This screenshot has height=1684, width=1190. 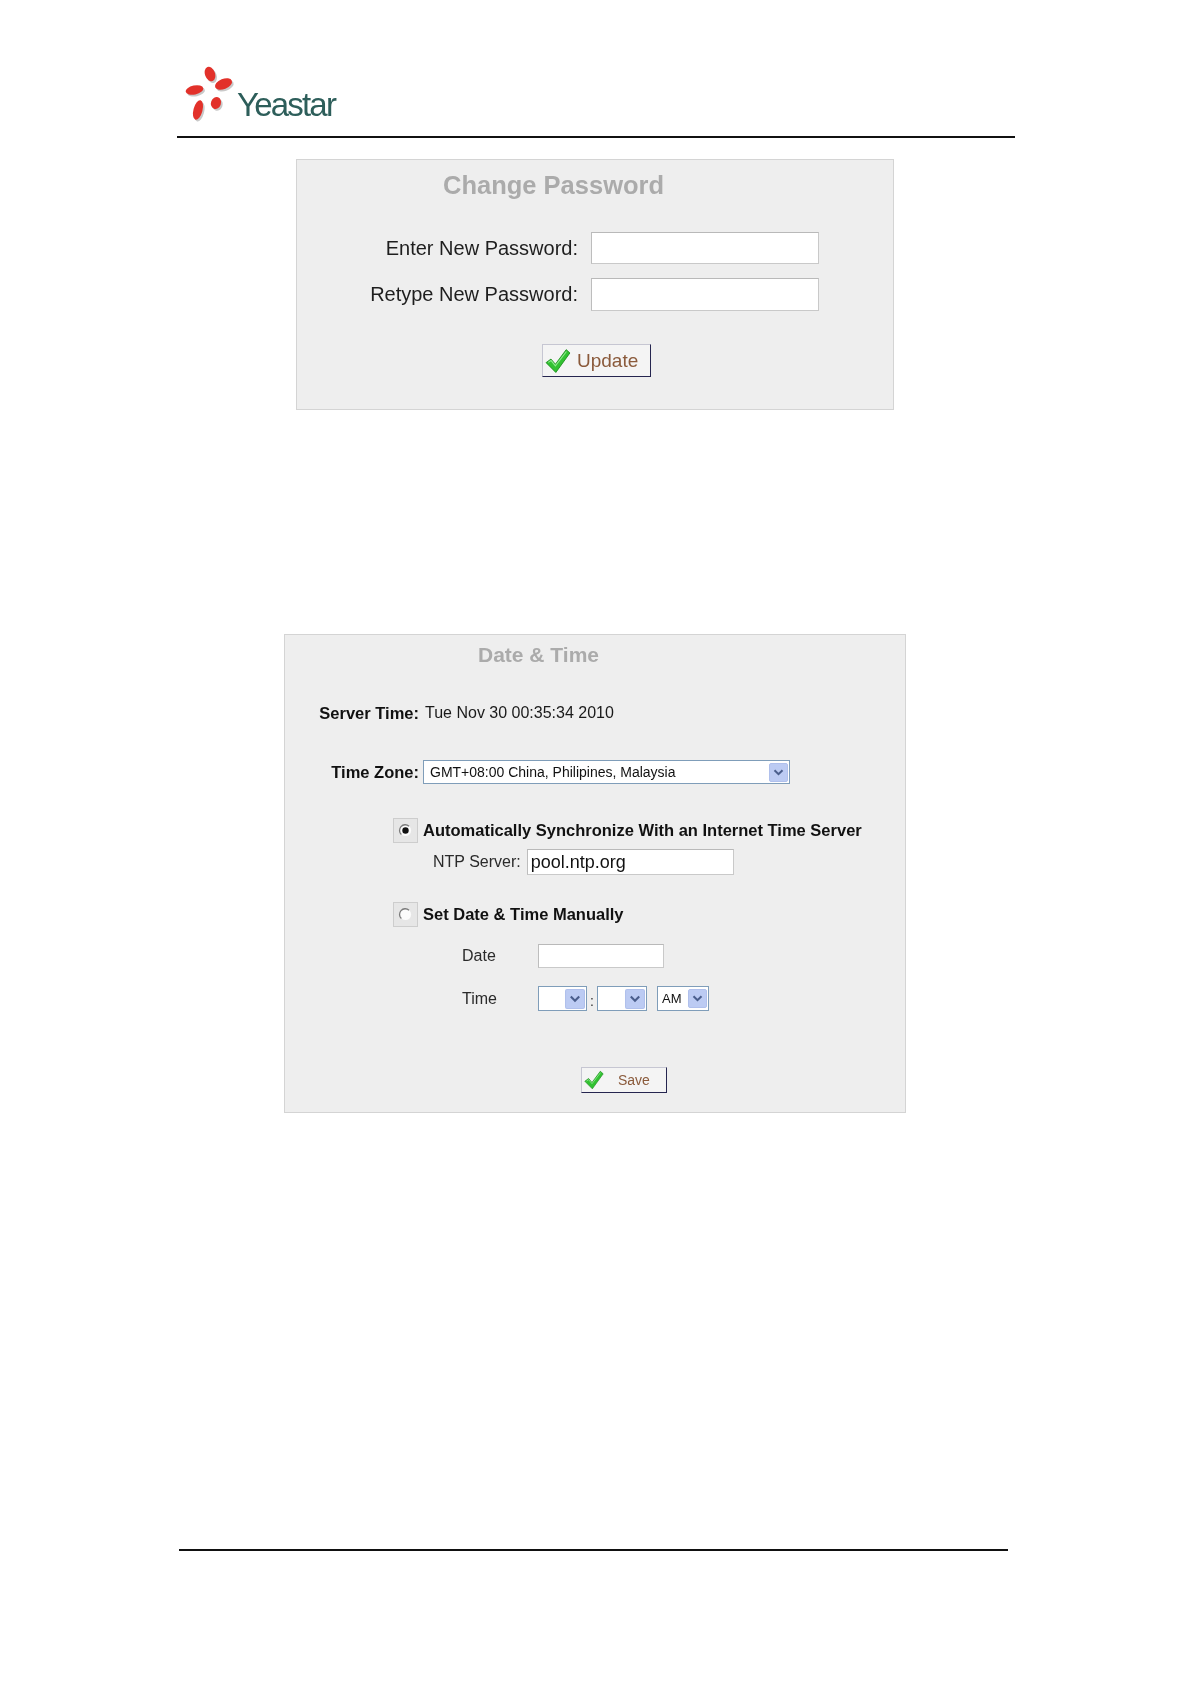 What do you see at coordinates (683, 998) in the screenshot?
I see `period-select: AM` at bounding box center [683, 998].